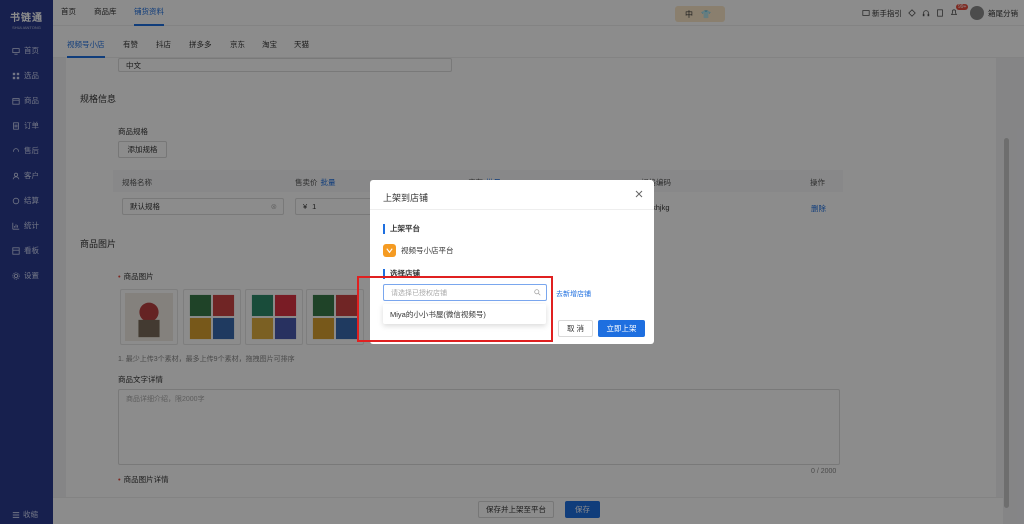 This screenshot has height=524, width=1024. Describe the element at coordinates (575, 328) in the screenshot. I see `cancel-button: 取 消` at that location.